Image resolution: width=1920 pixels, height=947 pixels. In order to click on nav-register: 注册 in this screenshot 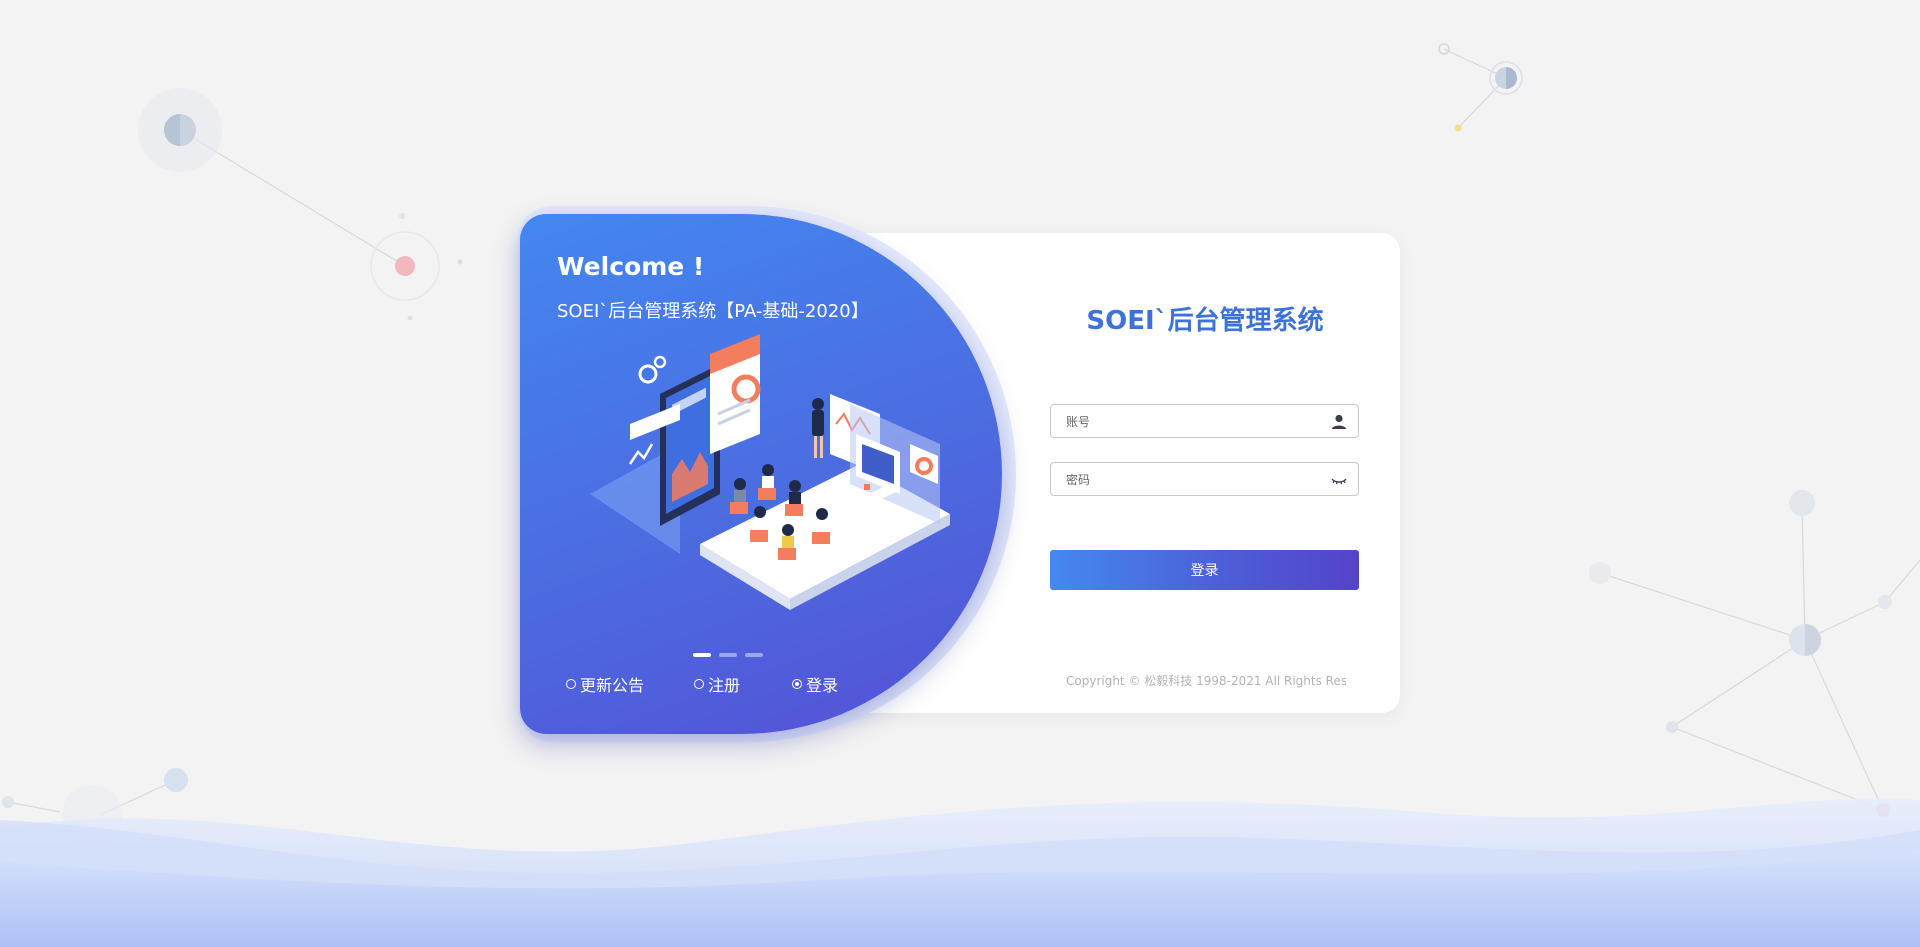, I will do `click(743, 684)`.